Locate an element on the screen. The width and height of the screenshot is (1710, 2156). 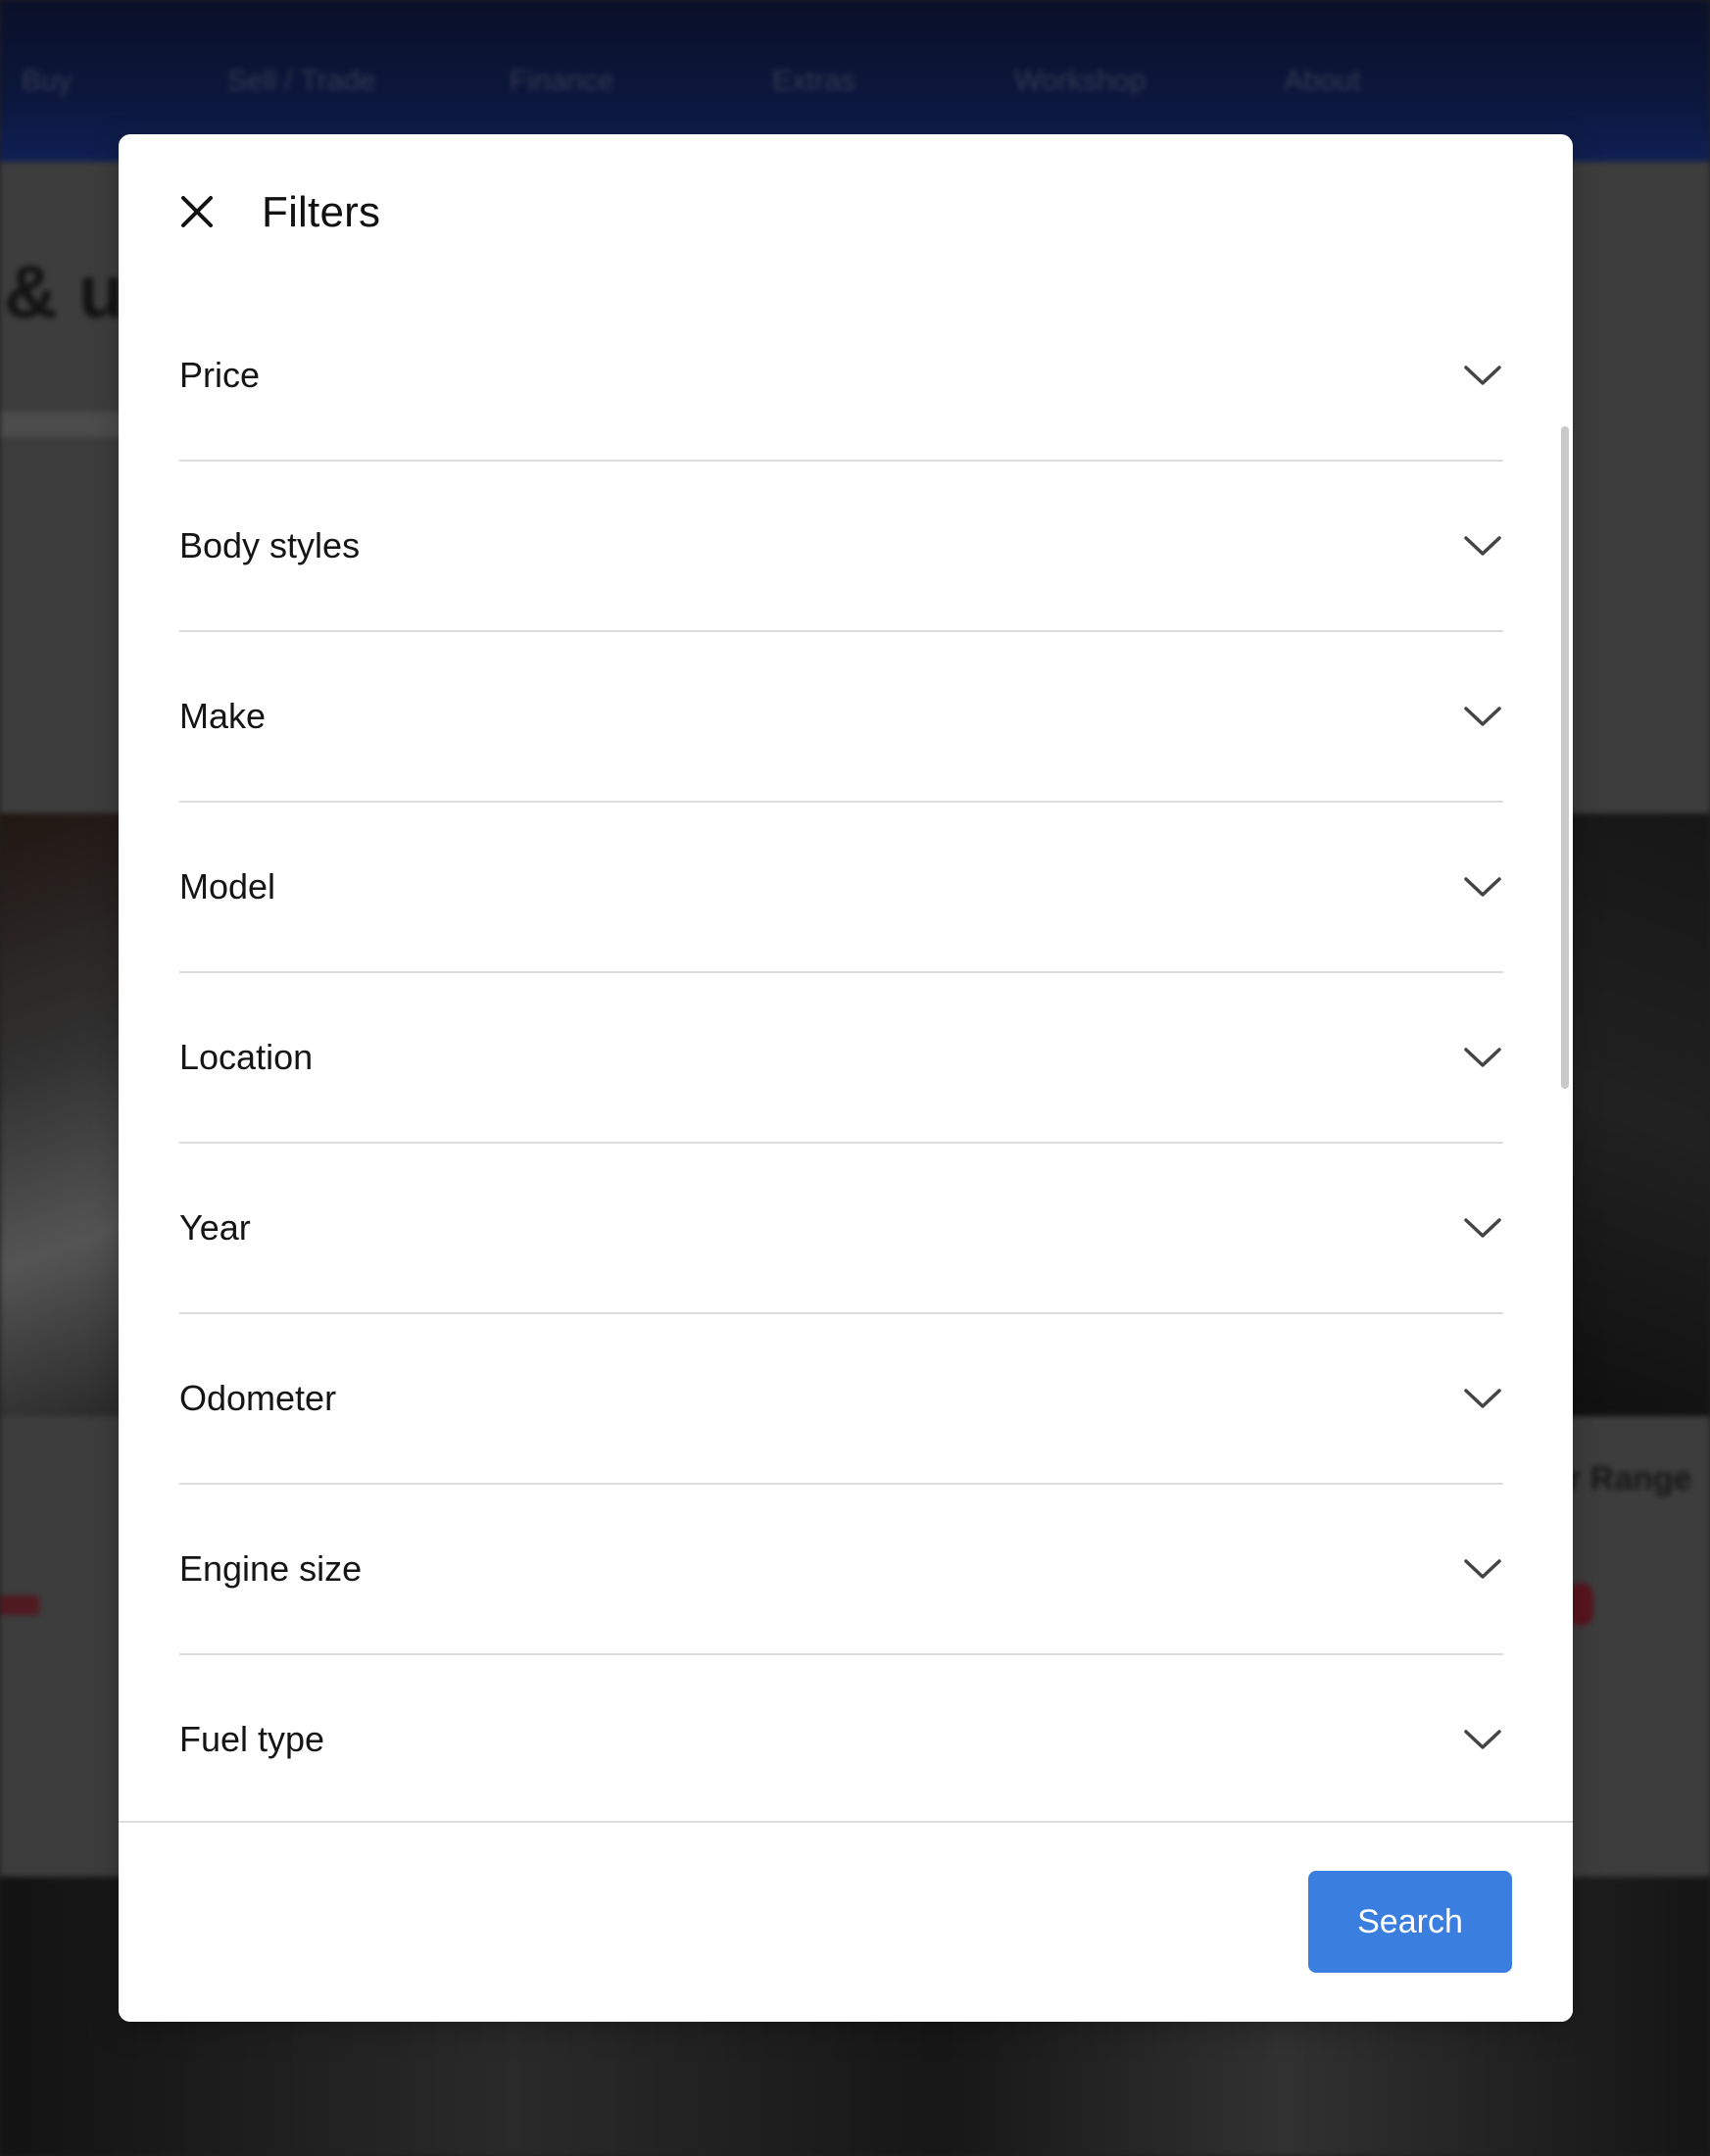
close-button is located at coordinates (197, 211).